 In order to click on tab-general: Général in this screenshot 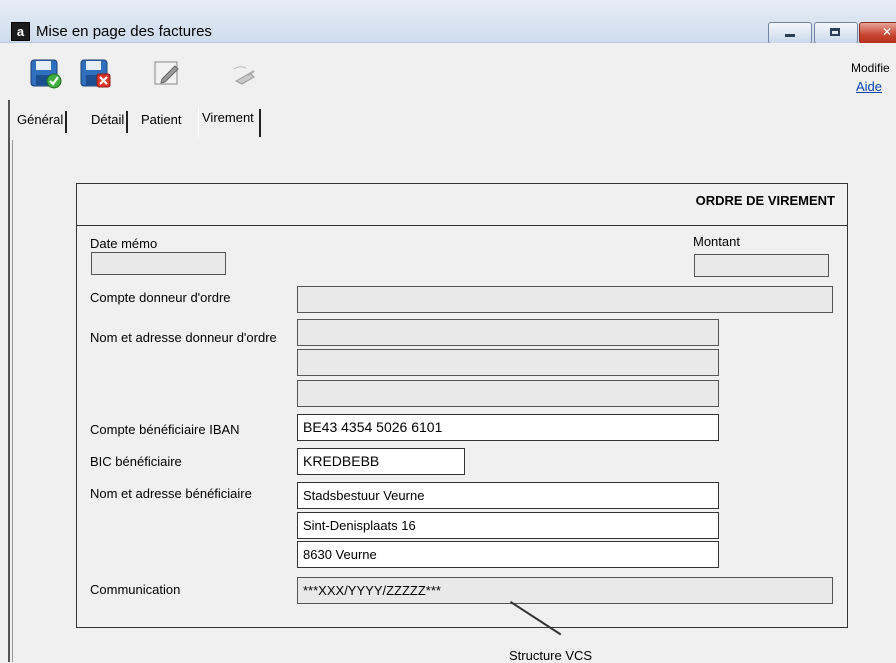, I will do `click(41, 123)`.